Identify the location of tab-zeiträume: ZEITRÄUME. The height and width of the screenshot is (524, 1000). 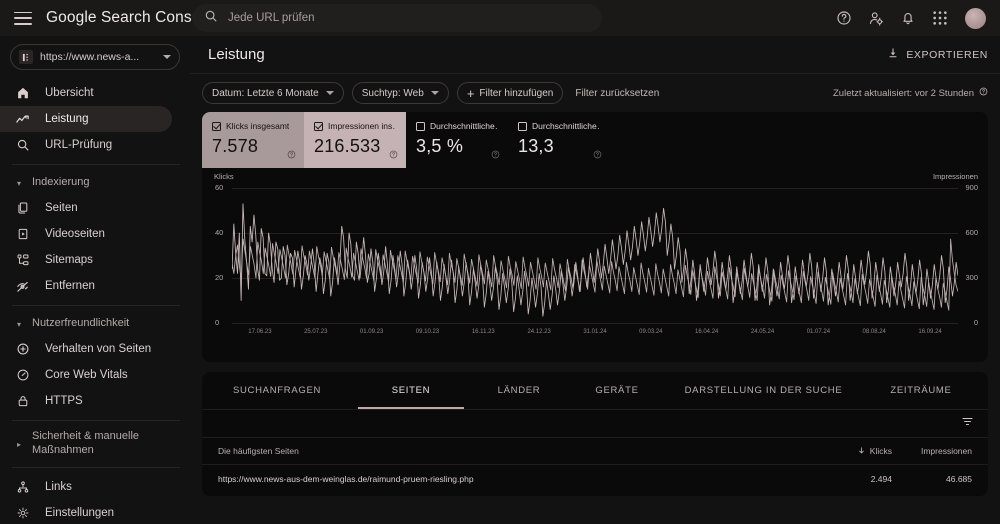
(921, 390).